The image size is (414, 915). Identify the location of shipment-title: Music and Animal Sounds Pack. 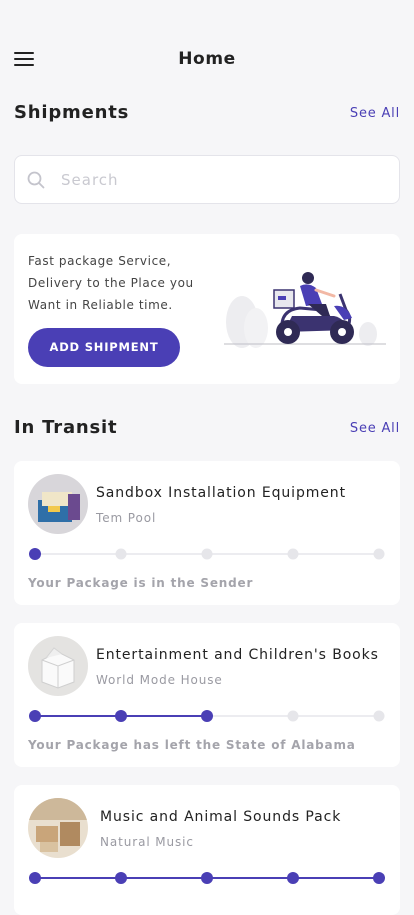
(221, 817).